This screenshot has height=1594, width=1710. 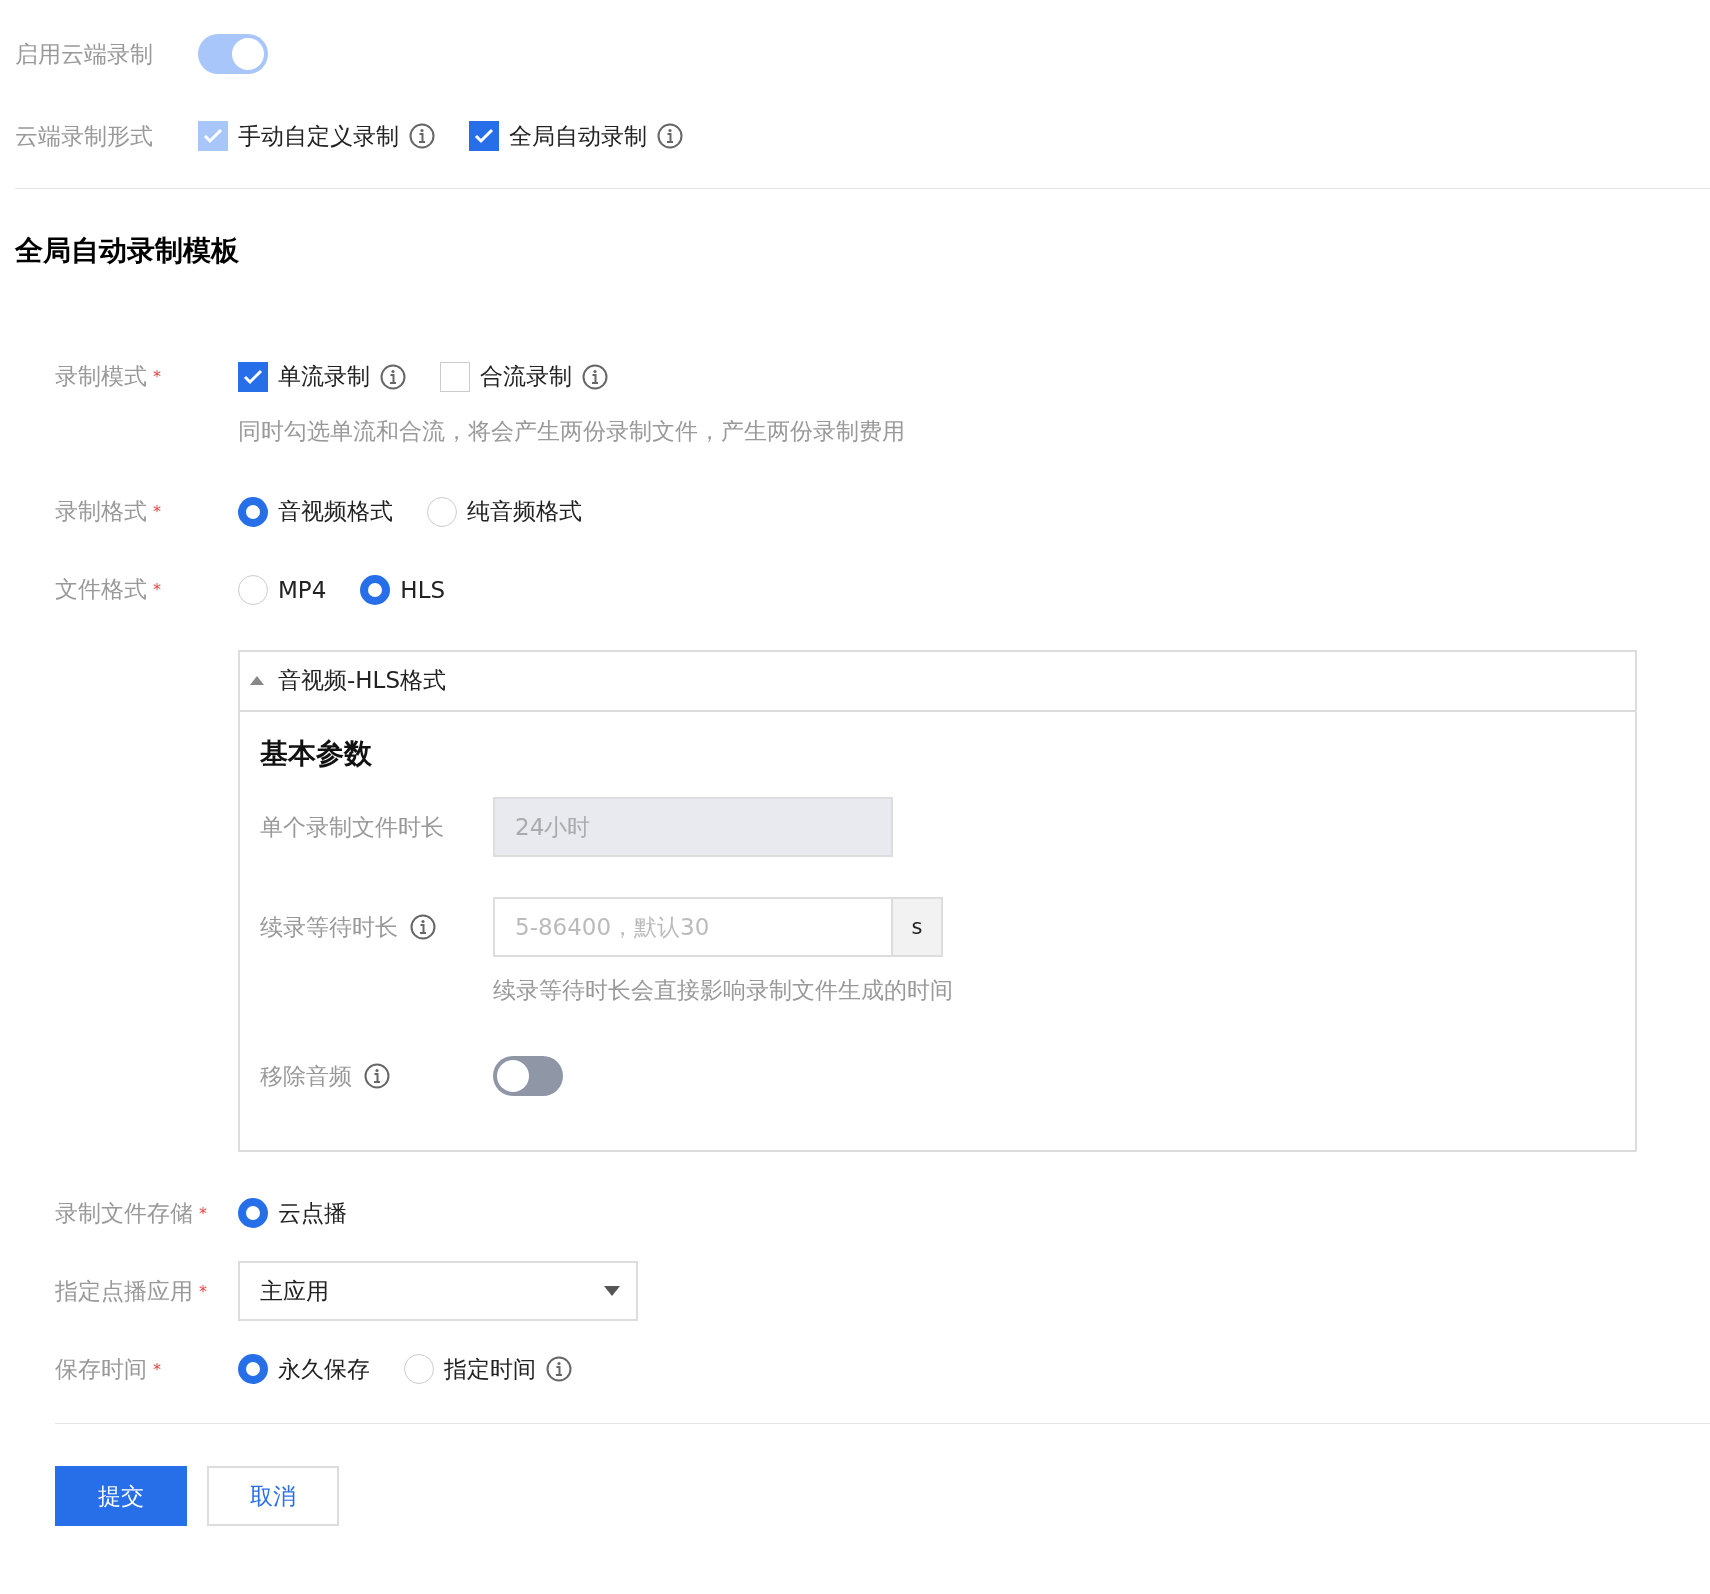 I want to click on field-label: 移除音频, so click(x=306, y=1076).